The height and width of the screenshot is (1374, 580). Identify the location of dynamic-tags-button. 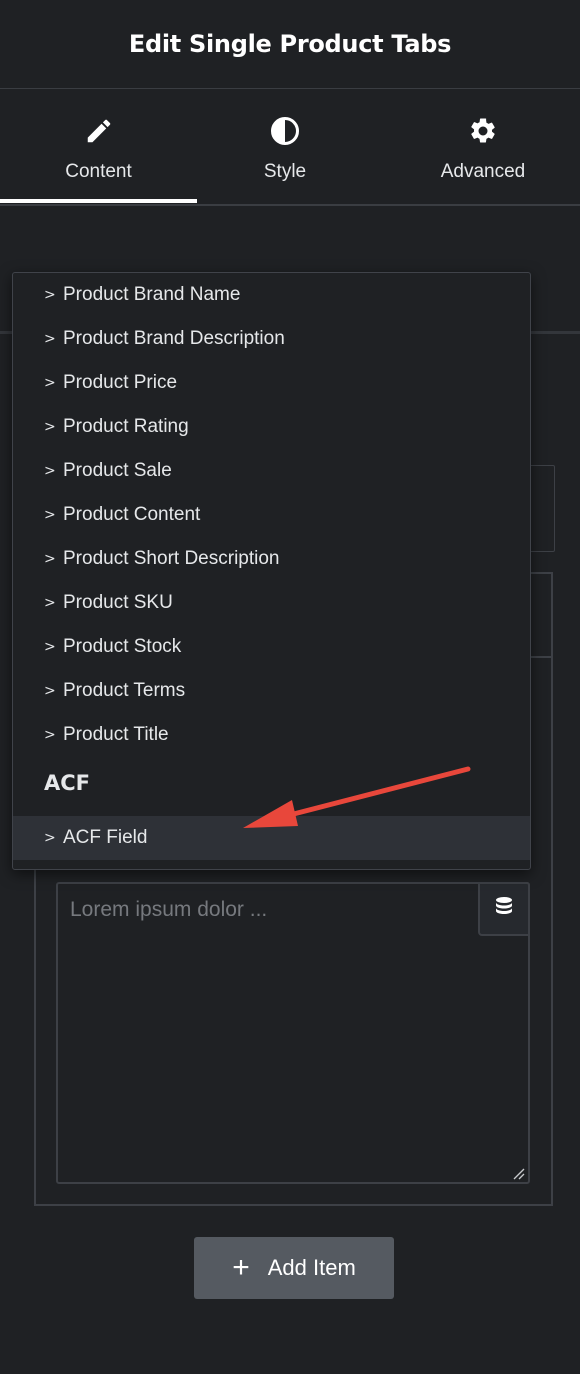
(504, 909).